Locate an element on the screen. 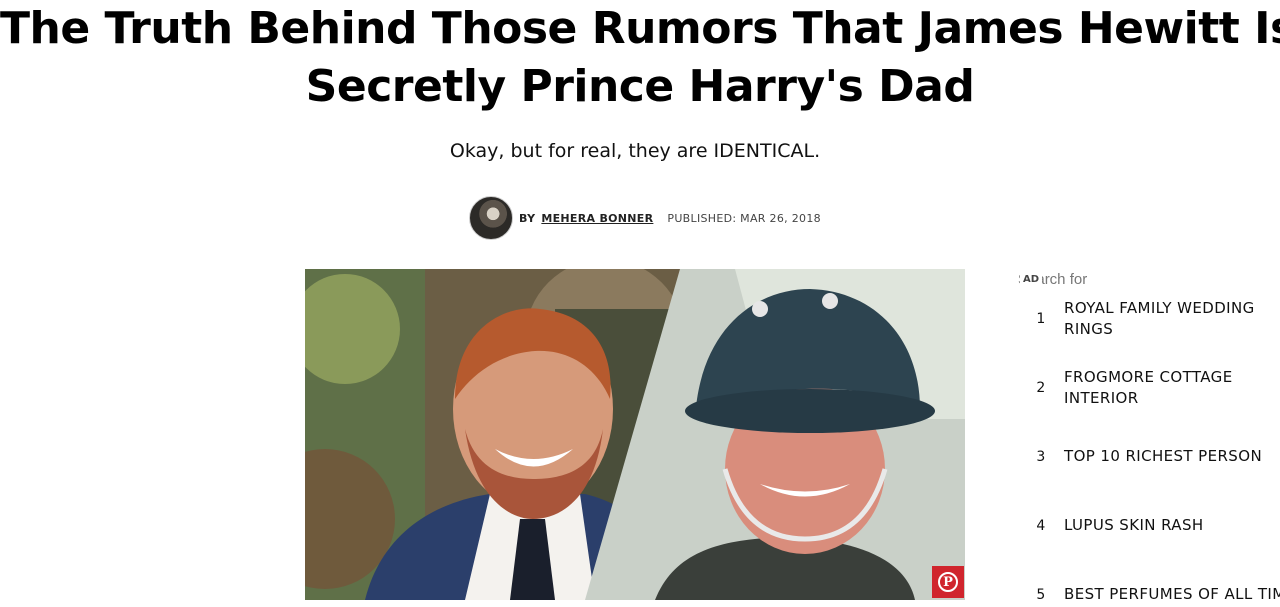 This screenshot has height=607, width=1280. ad-item-label: LUPUS SKIN RASH is located at coordinates (1134, 525).